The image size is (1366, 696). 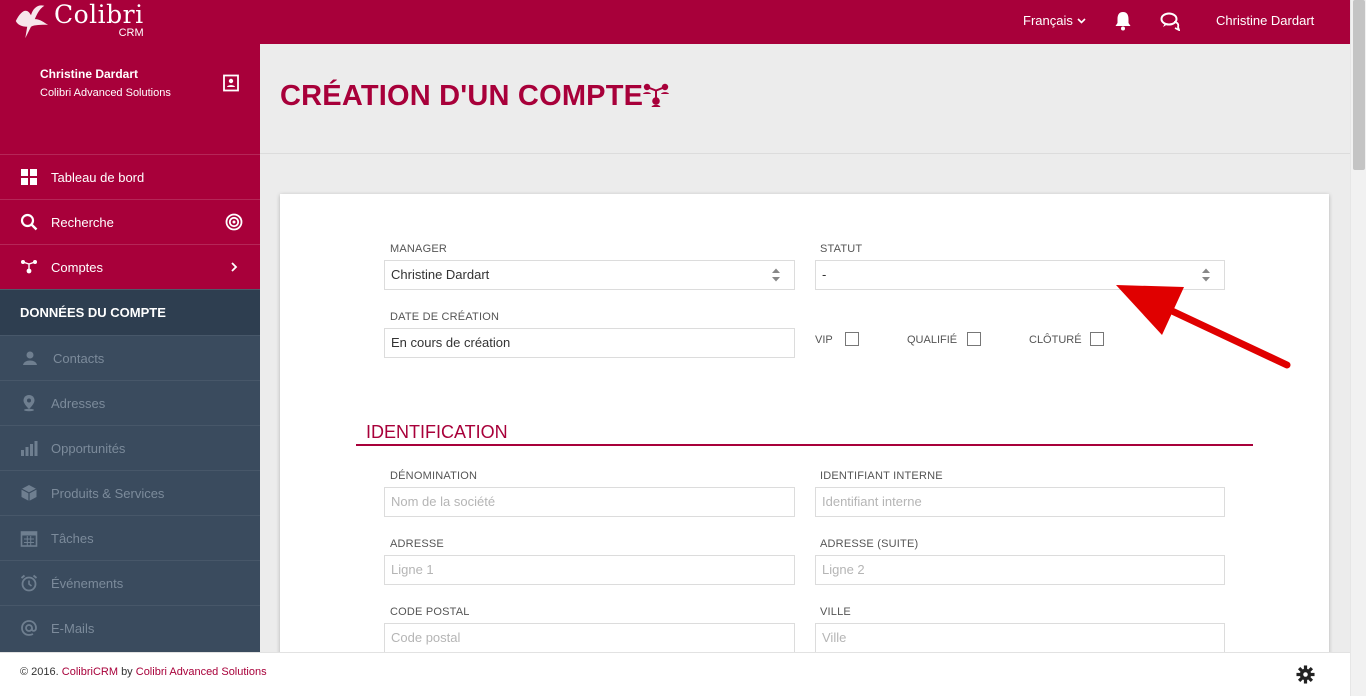 I want to click on code-postal-label: CODE POSTAL, so click(x=430, y=612).